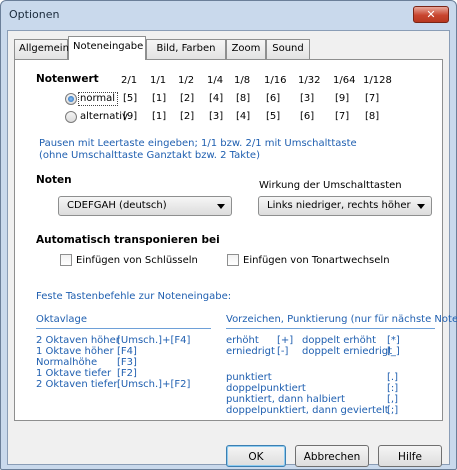  What do you see at coordinates (249, 377) in the screenshot?
I see `punktierung-label: punktiert` at bounding box center [249, 377].